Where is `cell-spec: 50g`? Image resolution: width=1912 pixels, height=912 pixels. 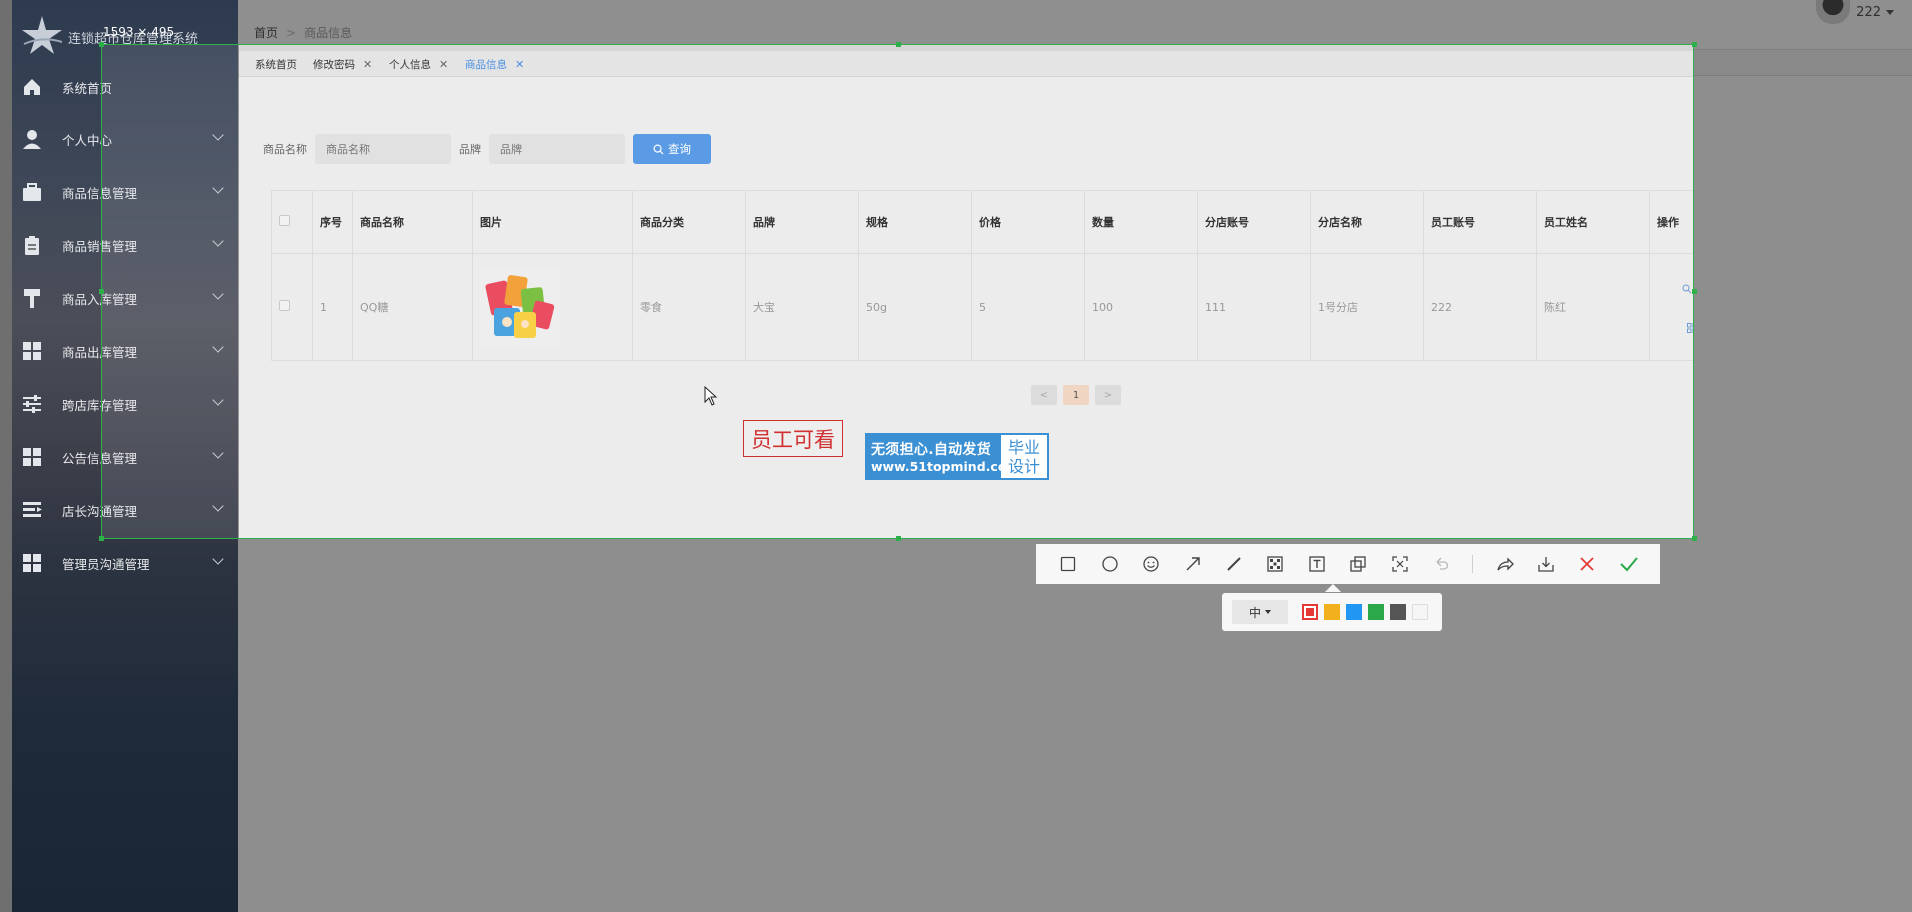 cell-spec: 50g is located at coordinates (915, 307).